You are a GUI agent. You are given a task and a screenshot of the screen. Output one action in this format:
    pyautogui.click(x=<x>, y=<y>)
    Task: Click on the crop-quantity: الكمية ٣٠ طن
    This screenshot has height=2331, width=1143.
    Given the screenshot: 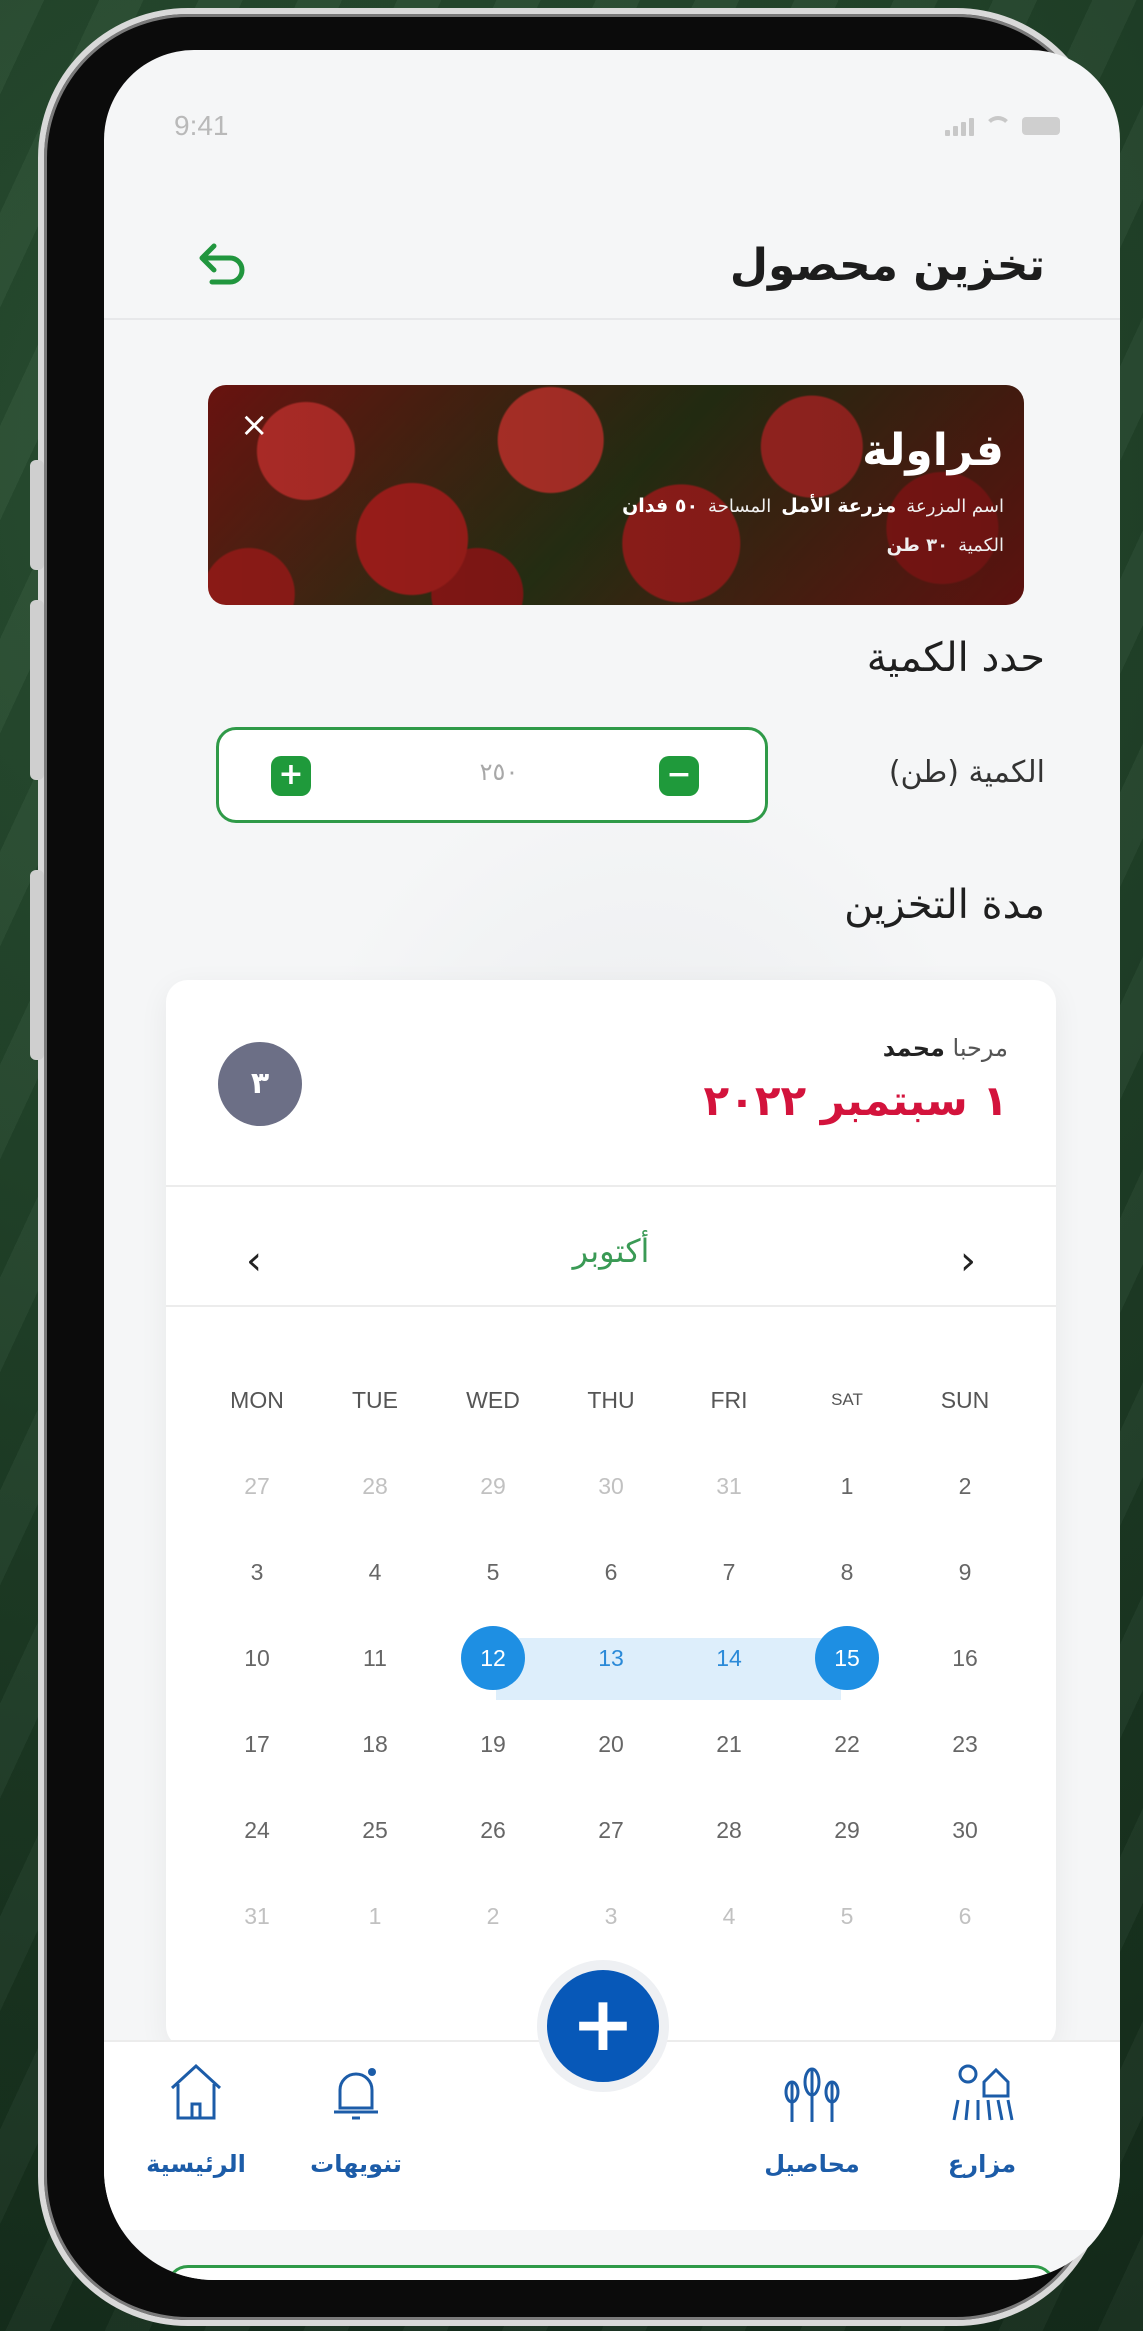 What is the action you would take?
    pyautogui.click(x=945, y=545)
    